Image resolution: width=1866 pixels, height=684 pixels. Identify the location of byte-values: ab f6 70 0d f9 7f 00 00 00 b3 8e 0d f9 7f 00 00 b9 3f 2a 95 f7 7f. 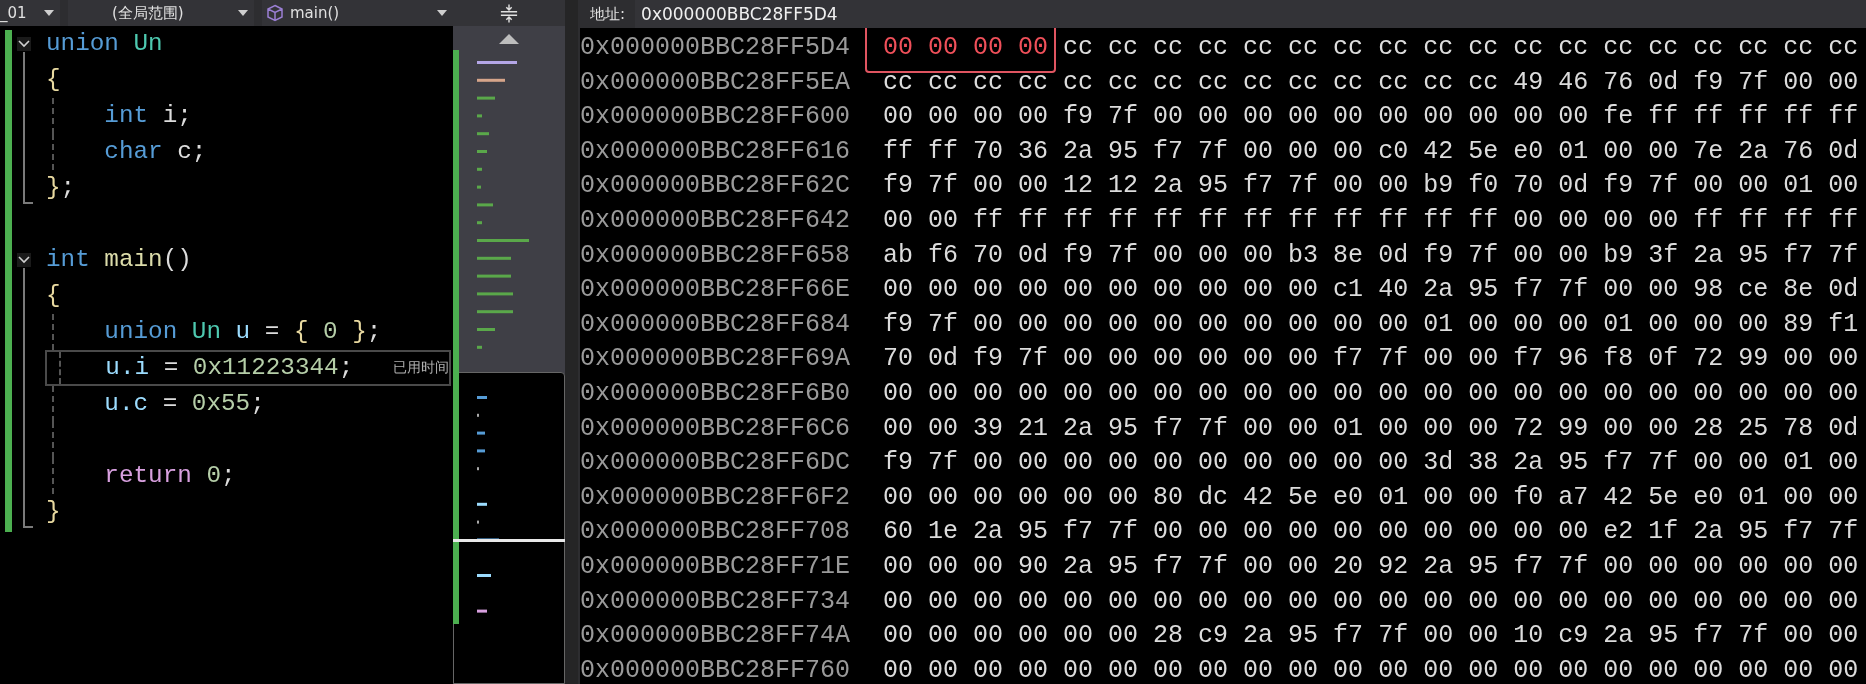
(1371, 255).